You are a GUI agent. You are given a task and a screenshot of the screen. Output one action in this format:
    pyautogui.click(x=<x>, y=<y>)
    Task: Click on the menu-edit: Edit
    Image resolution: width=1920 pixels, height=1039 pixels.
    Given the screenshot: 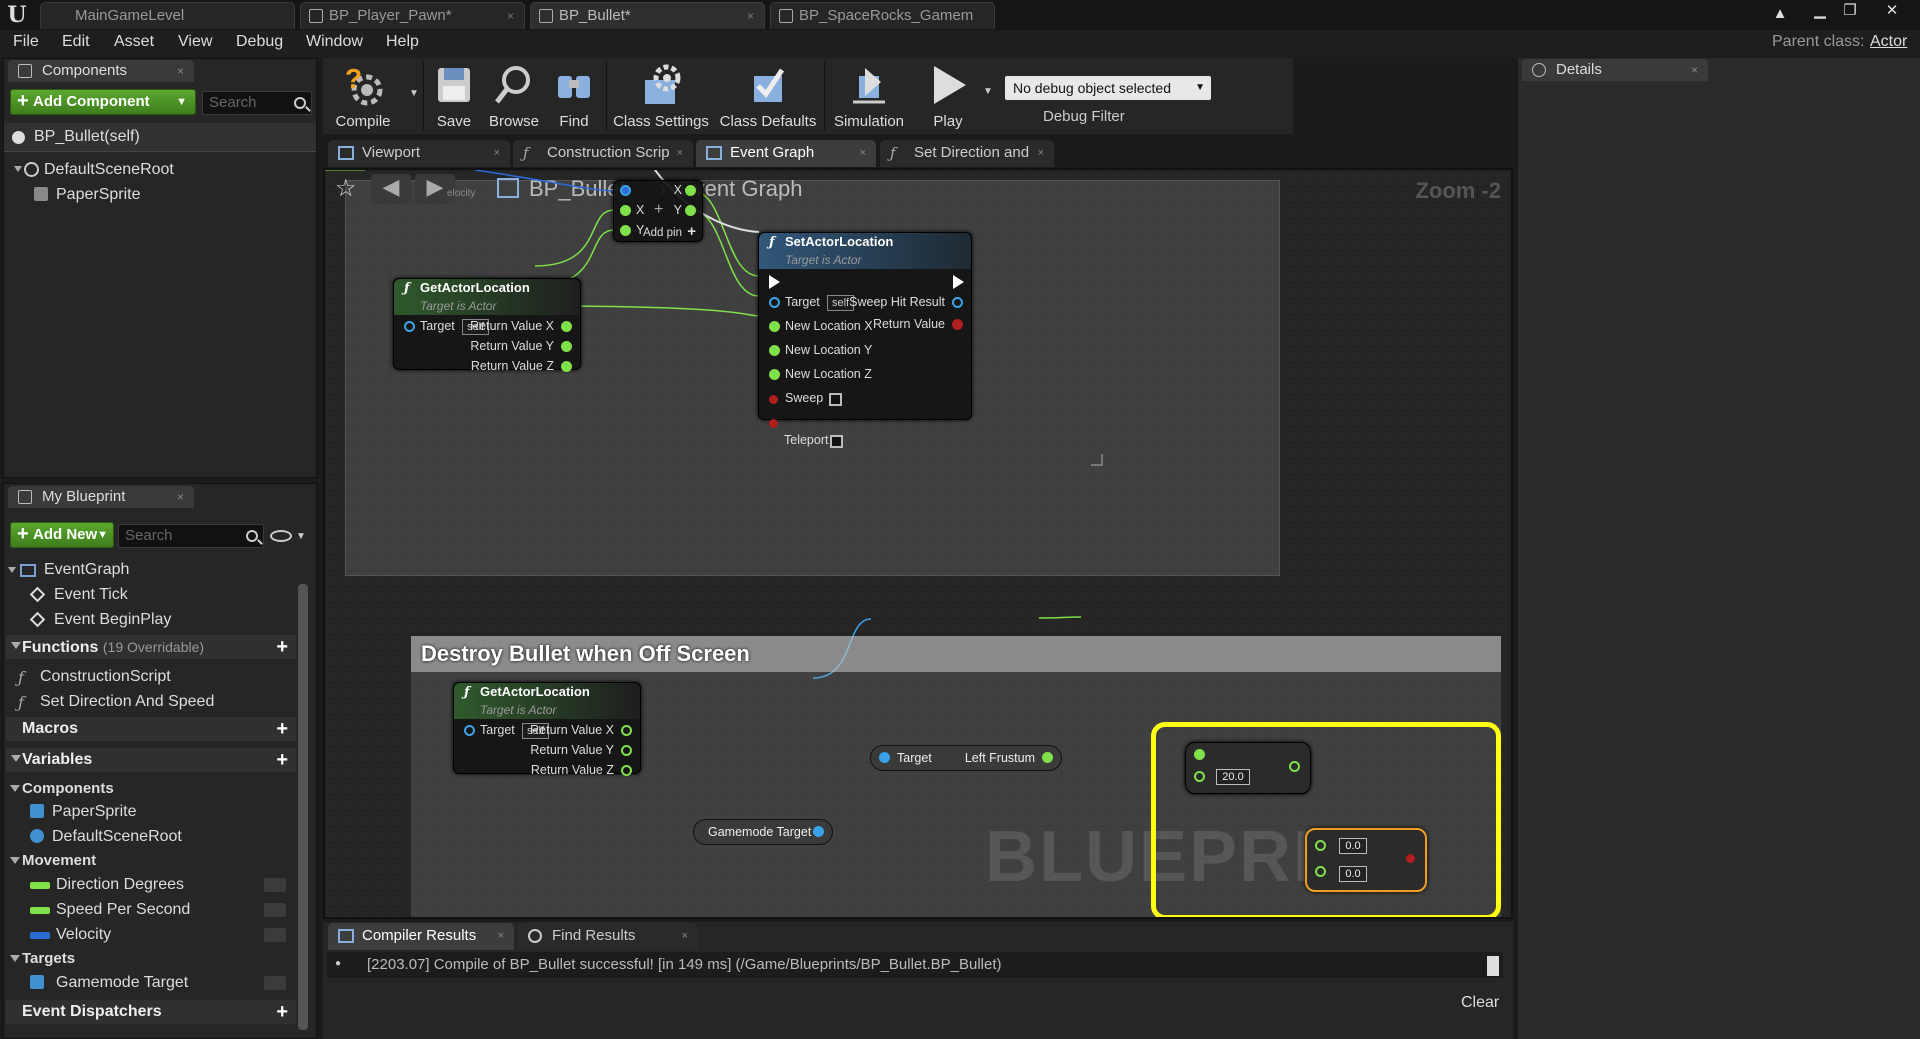 What is the action you would take?
    pyautogui.click(x=76, y=42)
    